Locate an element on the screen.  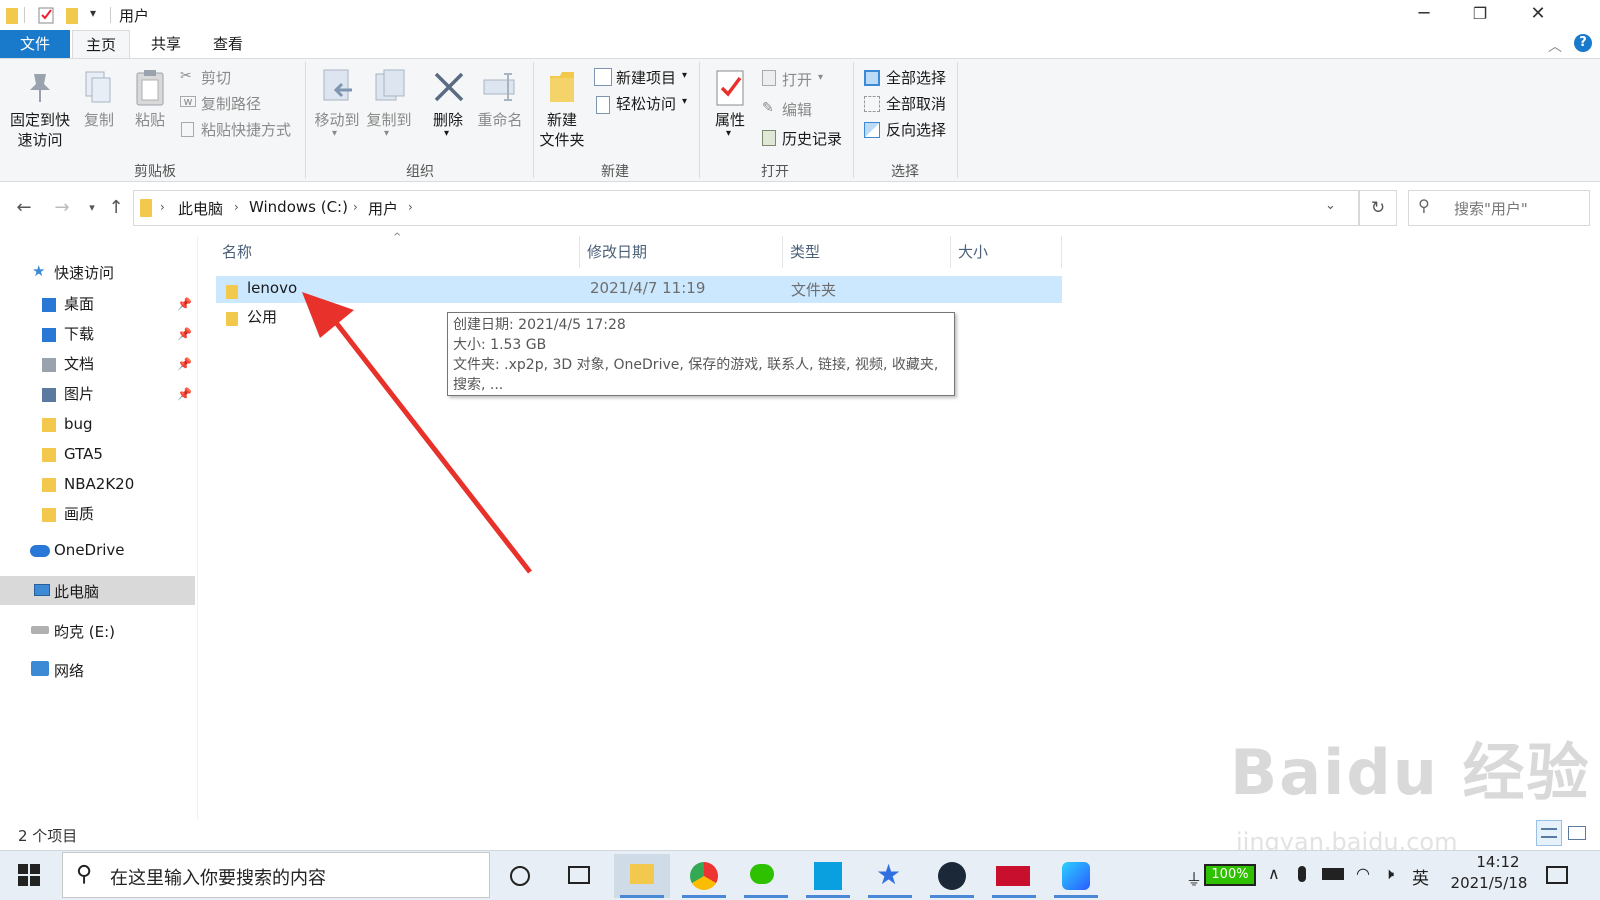
battery-indicator: 100% is located at coordinates (1230, 875).